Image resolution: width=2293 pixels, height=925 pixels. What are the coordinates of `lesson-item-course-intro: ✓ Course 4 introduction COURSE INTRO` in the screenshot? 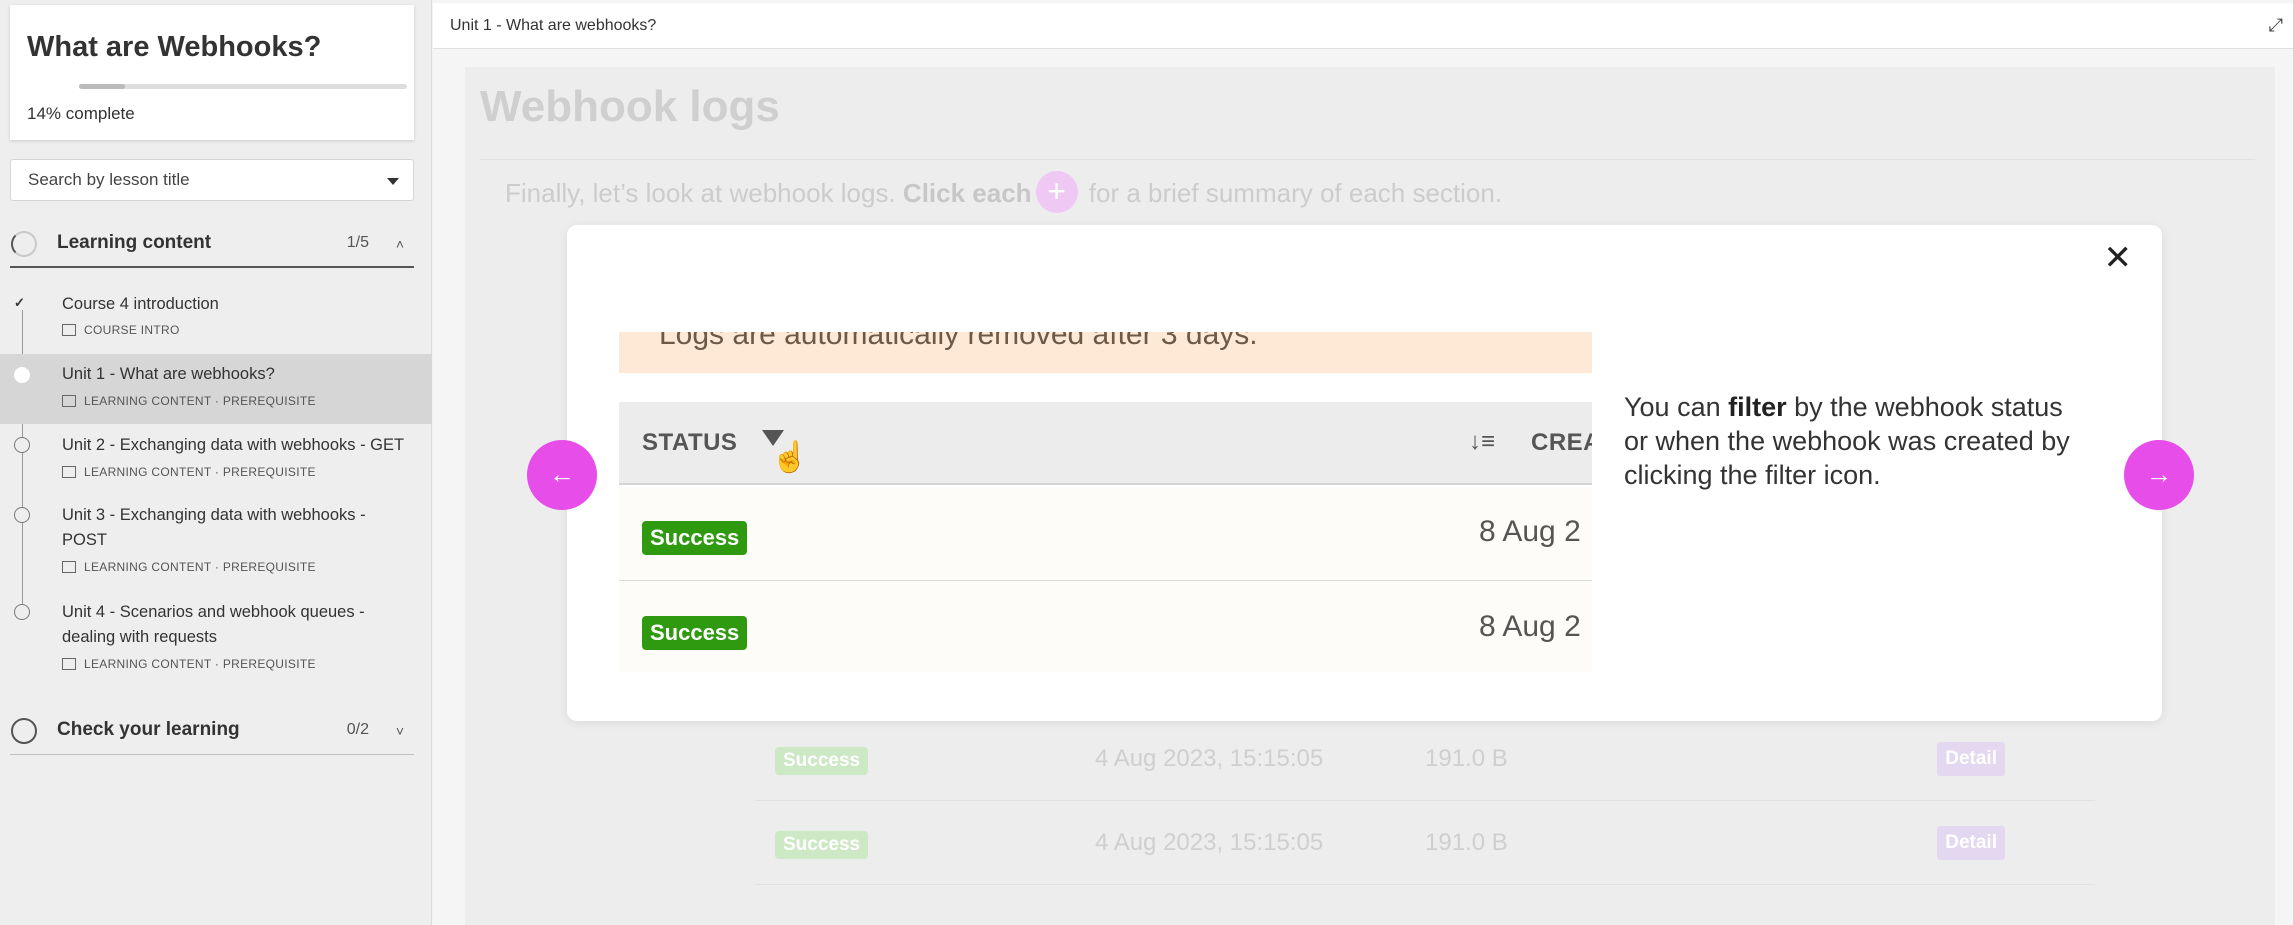 It's located at (216, 315).